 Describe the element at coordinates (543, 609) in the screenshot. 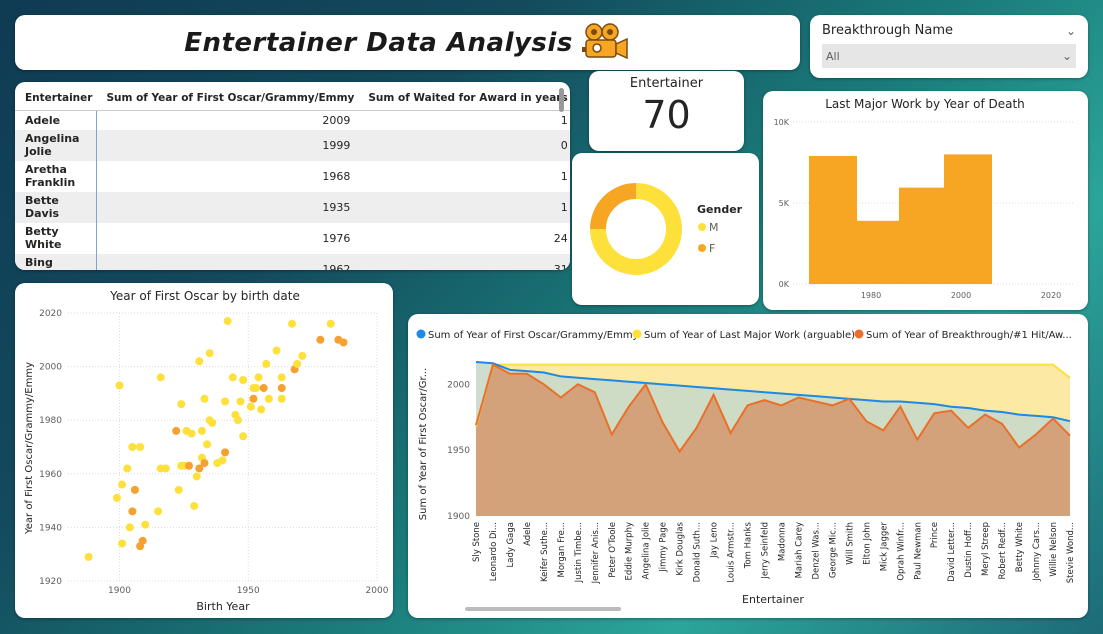

I see `horizontal-scrollbar` at that location.